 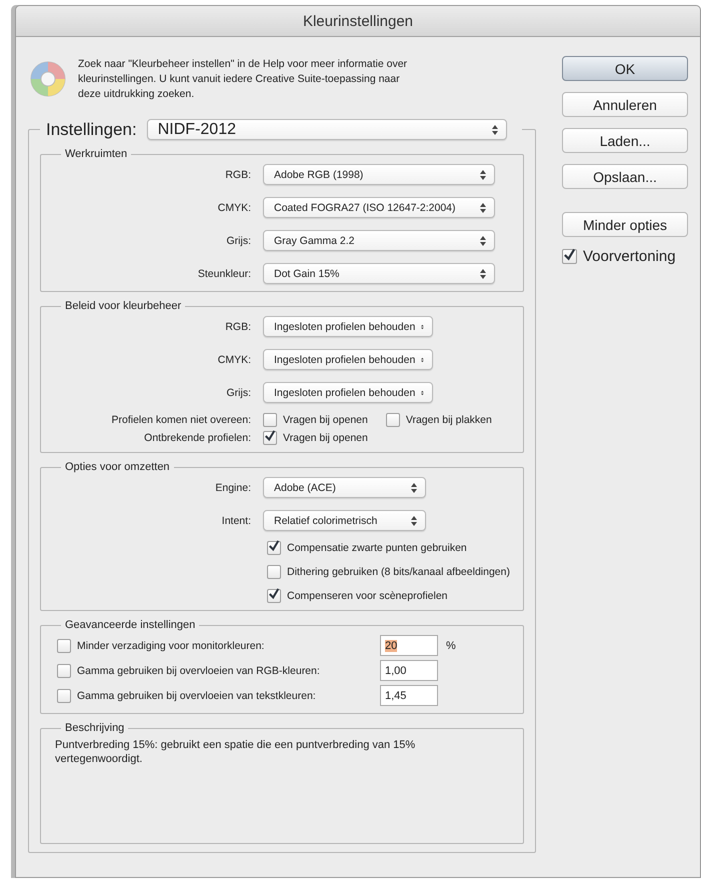 What do you see at coordinates (196, 696) in the screenshot?
I see `checkbox-label: Gamma gebruiken bij overvloeien van tekstkleuren:` at bounding box center [196, 696].